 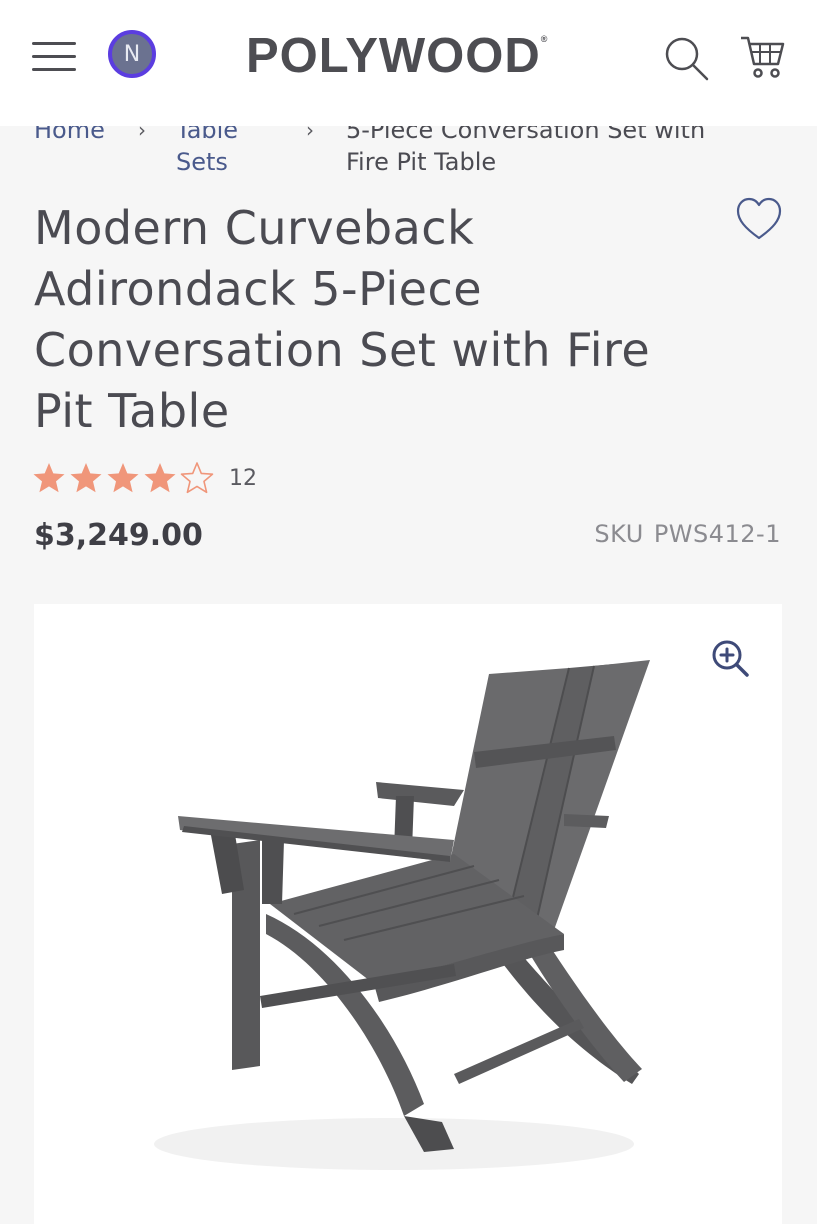 I want to click on brand-logo: POLYWOOD®, so click(x=397, y=56).